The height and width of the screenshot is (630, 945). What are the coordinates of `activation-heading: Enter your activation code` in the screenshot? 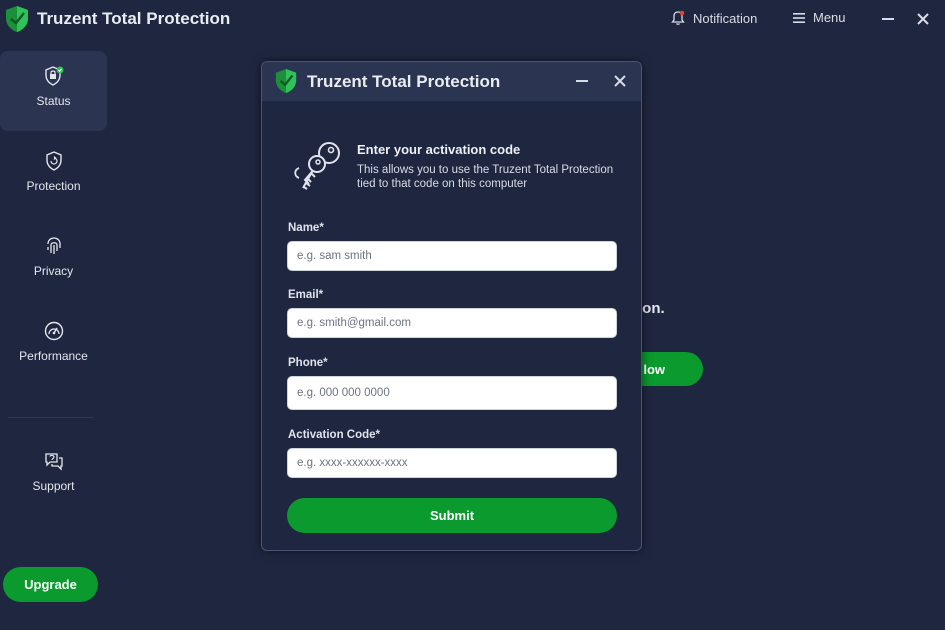 It's located at (439, 149).